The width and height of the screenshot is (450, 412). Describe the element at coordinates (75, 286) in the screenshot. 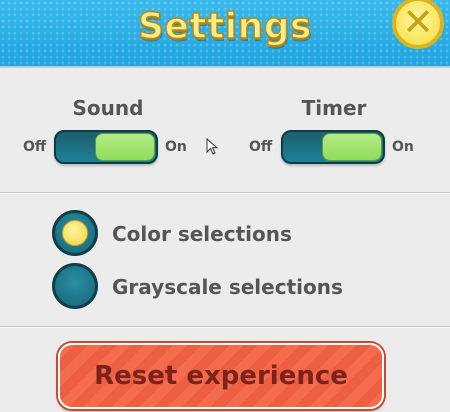

I see `grayscale-selections-radio` at that location.